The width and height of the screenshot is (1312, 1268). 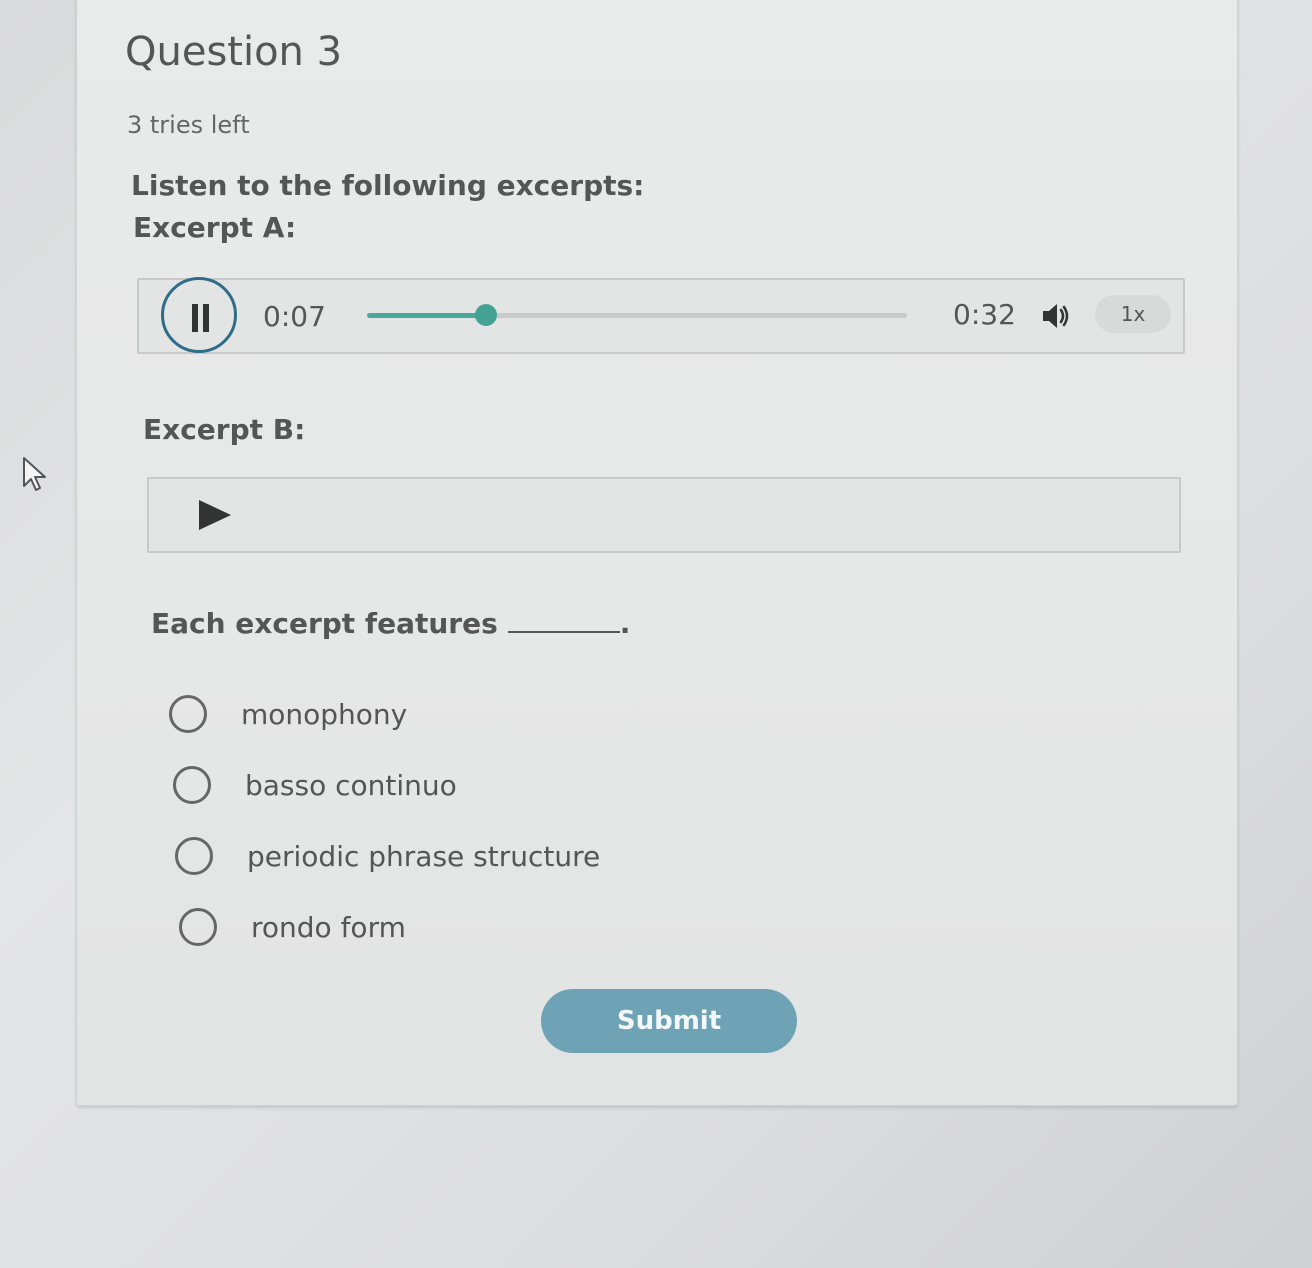 I want to click on answer-option-periodic-phrase-structure: periodic phrase structure, so click(x=387, y=856).